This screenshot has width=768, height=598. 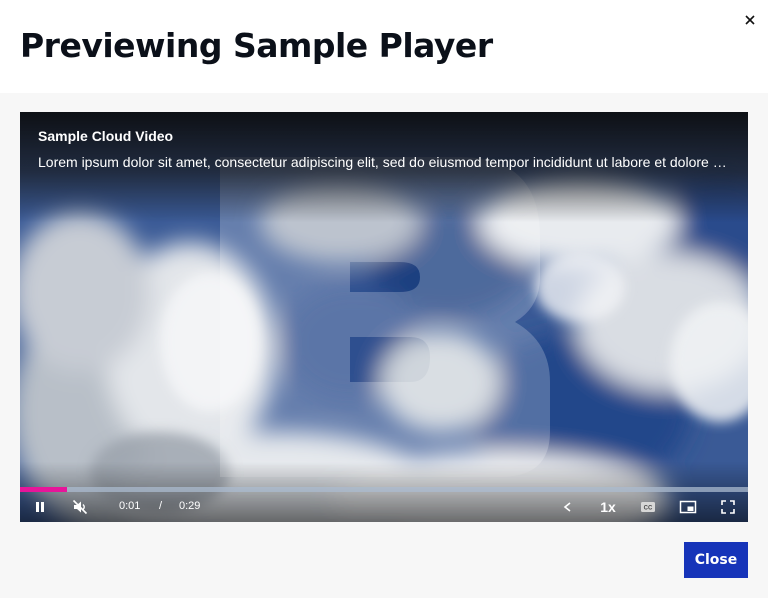 I want to click on current-time: 0:01, so click(x=130, y=506).